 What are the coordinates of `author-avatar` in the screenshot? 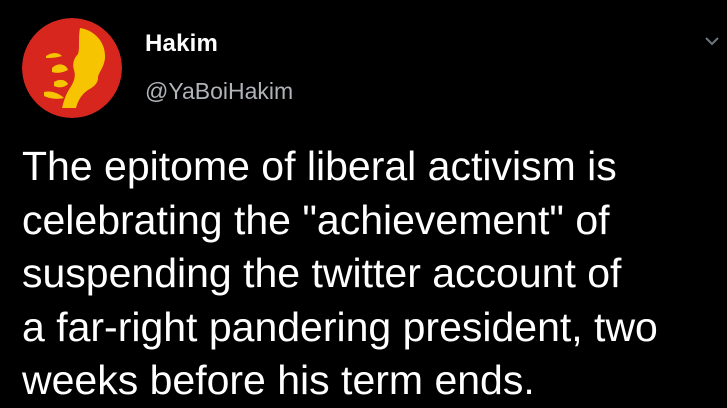 It's located at (72, 68).